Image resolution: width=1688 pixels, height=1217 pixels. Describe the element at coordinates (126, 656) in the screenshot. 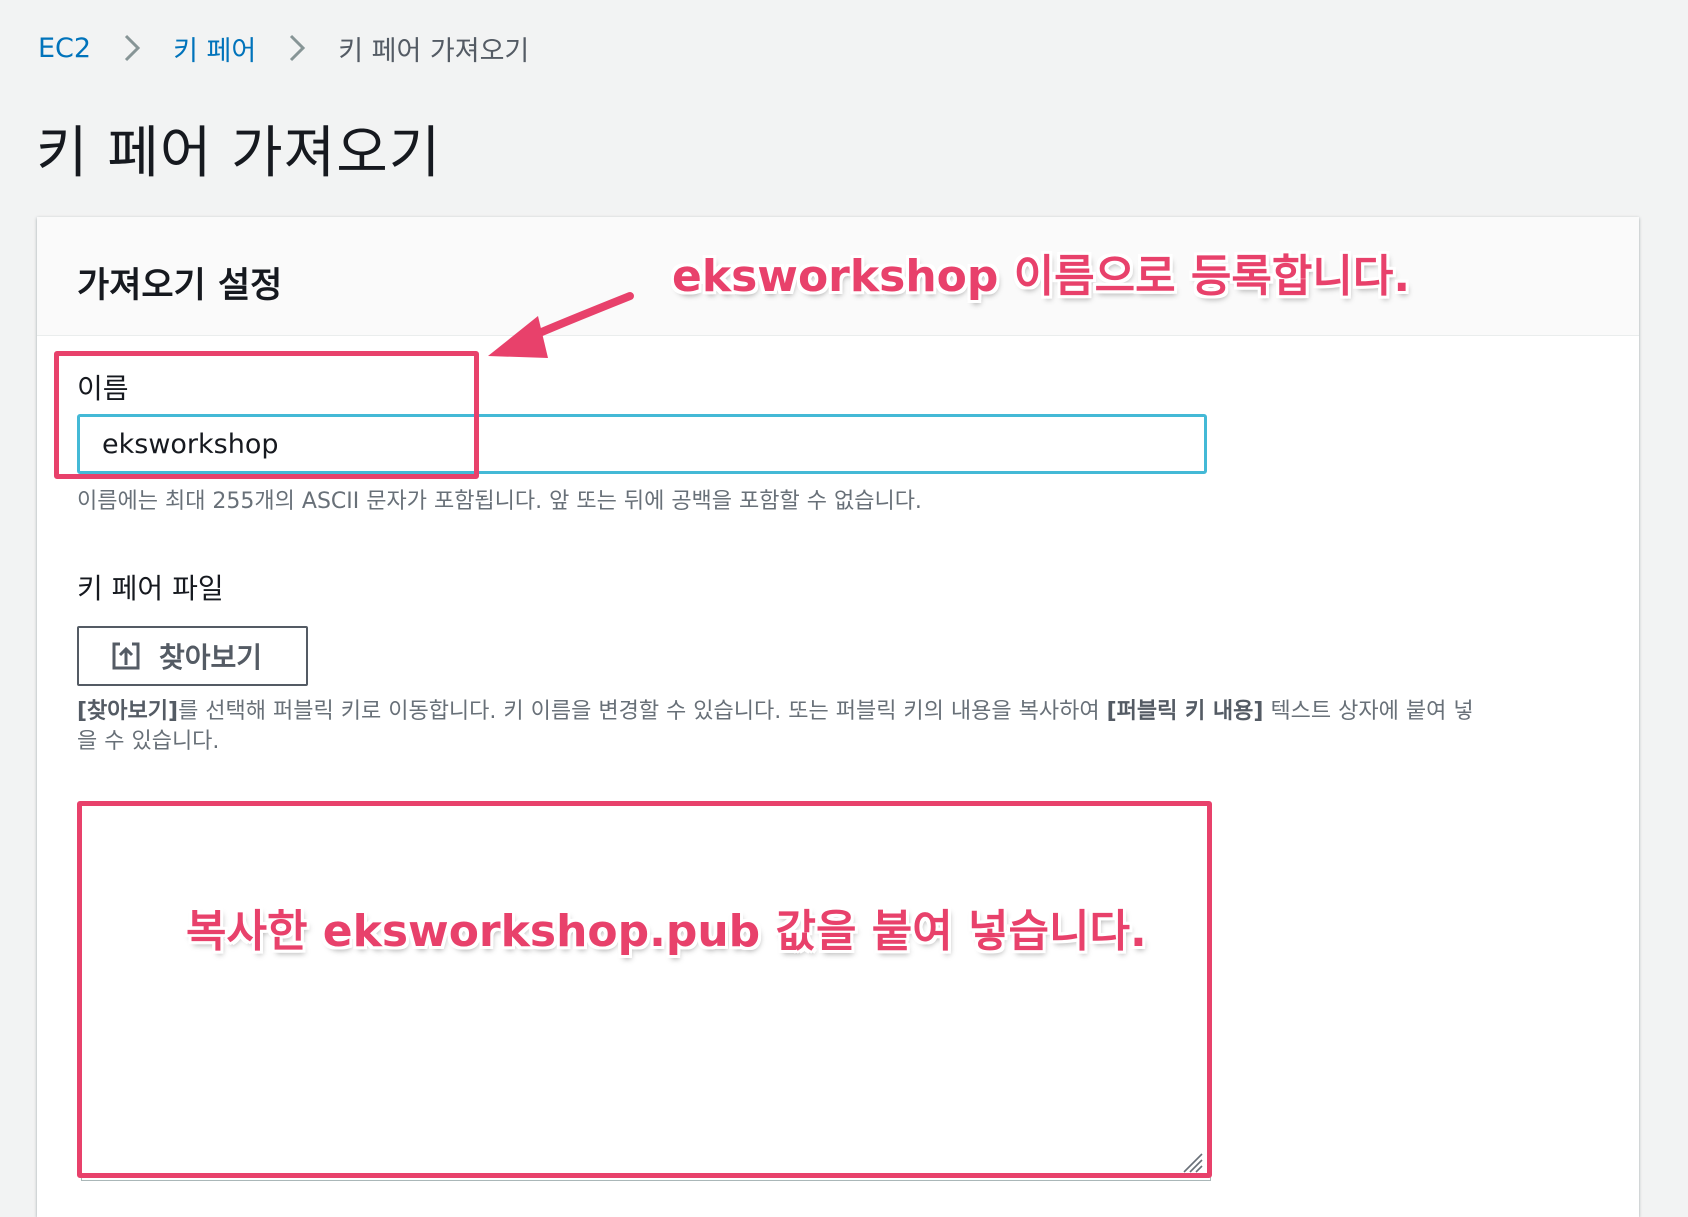

I see `upload-icon` at that location.